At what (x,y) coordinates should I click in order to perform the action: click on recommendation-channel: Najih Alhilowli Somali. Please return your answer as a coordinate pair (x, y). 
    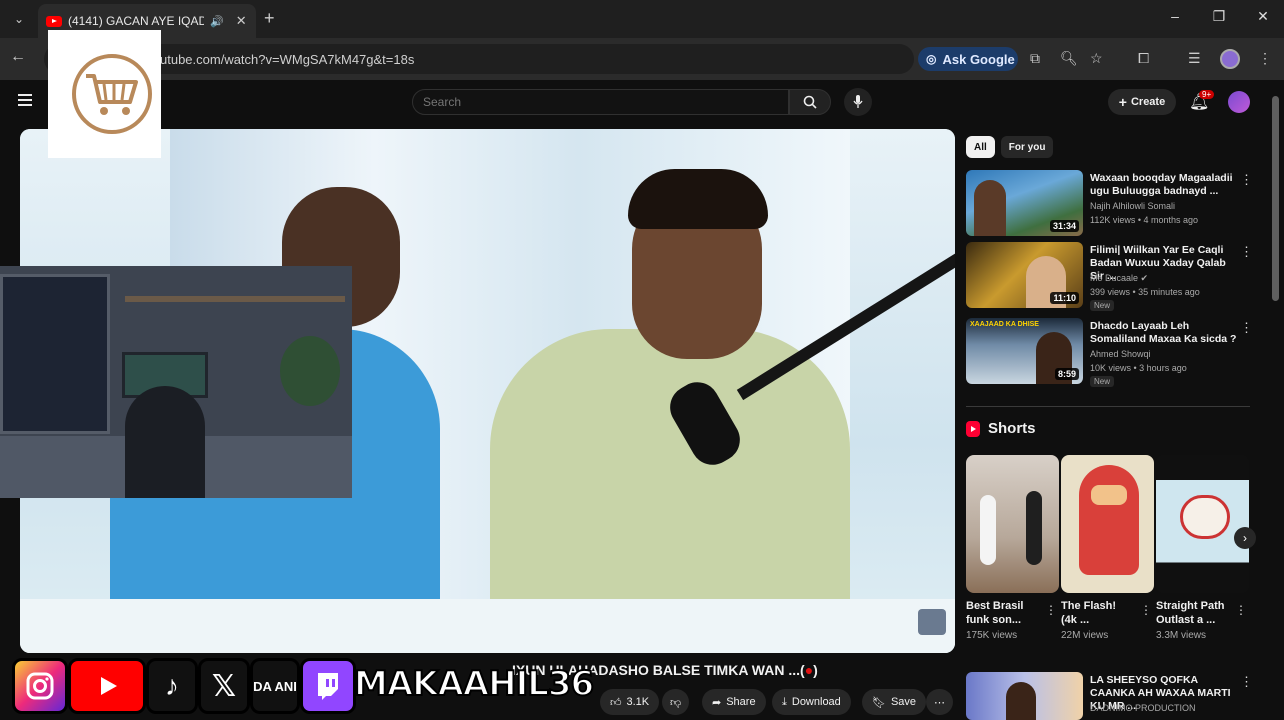
    Looking at the image, I should click on (1132, 206).